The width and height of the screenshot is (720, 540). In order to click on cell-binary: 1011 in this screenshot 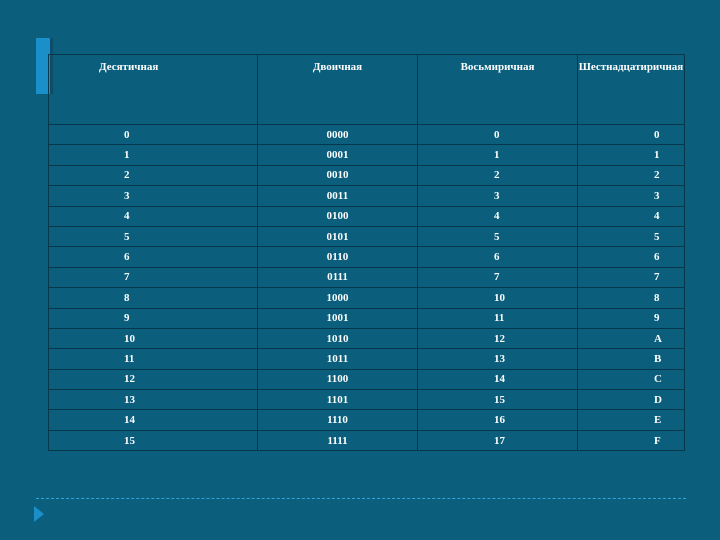, I will do `click(337, 359)`.